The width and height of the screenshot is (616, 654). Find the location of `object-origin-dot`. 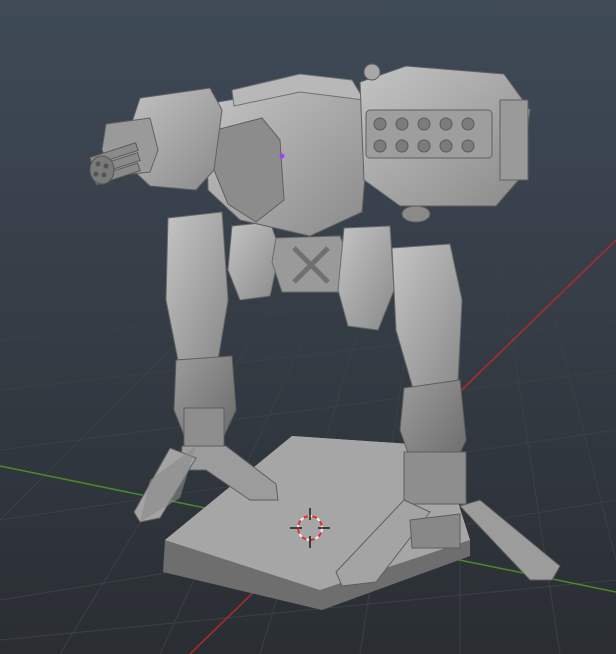

object-origin-dot is located at coordinates (282, 156).